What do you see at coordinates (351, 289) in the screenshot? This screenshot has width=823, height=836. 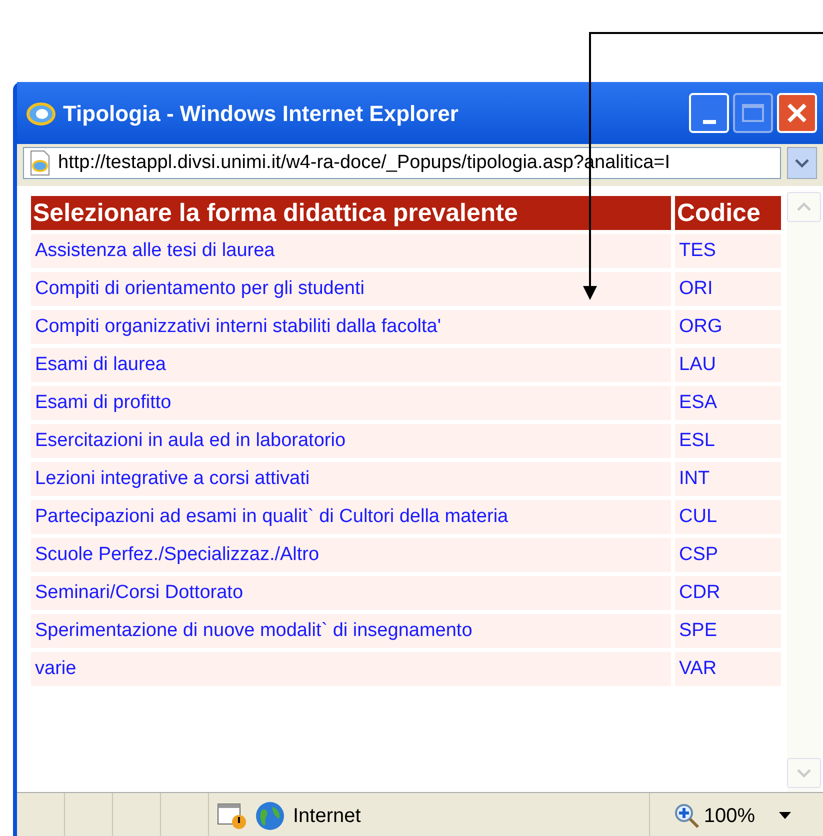 I see `table-cell: Compiti di orientamento per gli studenti` at bounding box center [351, 289].